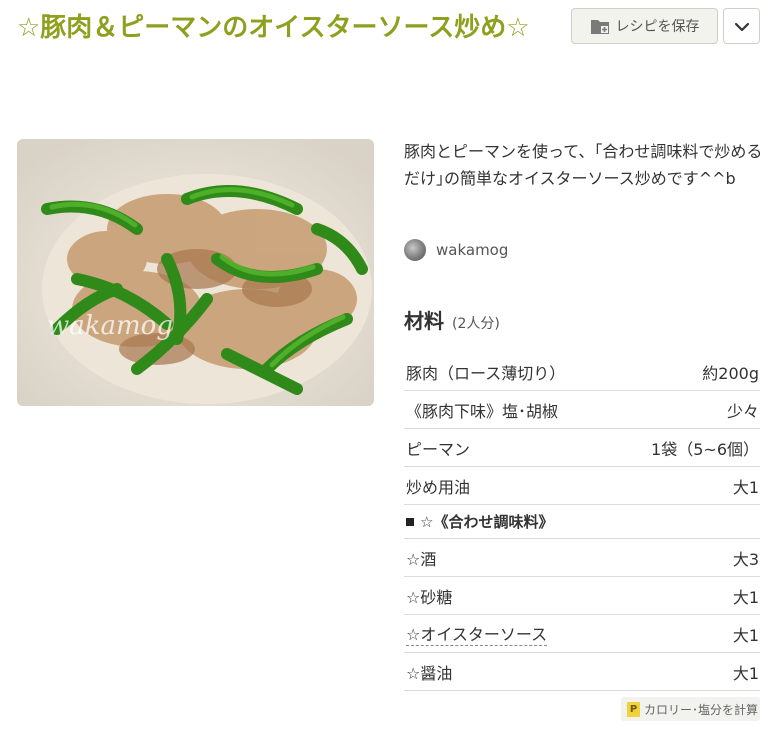 This screenshot has width=775, height=739. What do you see at coordinates (742, 411) in the screenshot?
I see `ingredient-amount: 少々` at bounding box center [742, 411].